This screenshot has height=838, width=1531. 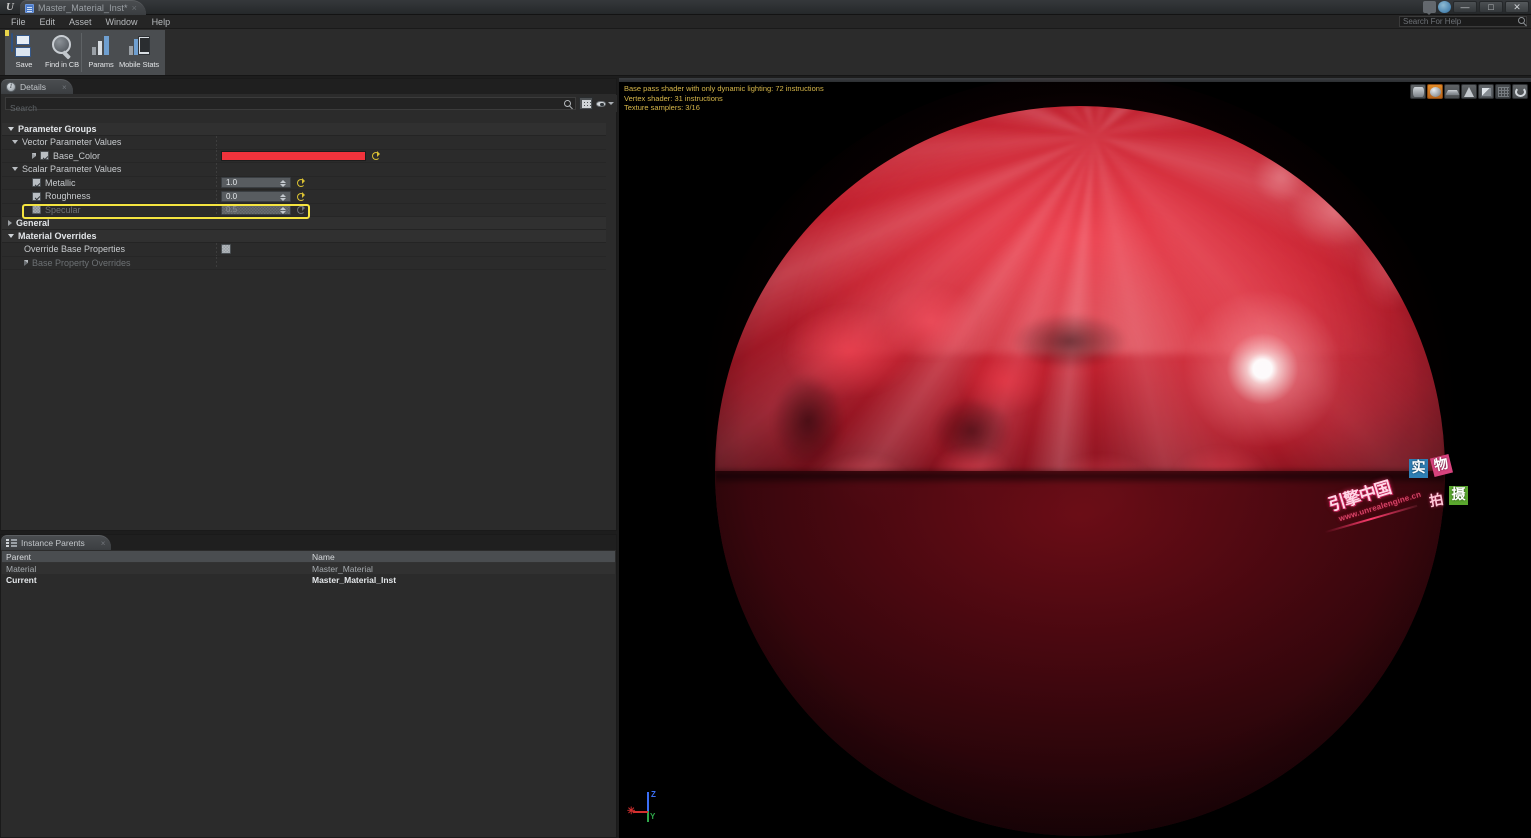 I want to click on magnifier-icon, so click(x=62, y=46).